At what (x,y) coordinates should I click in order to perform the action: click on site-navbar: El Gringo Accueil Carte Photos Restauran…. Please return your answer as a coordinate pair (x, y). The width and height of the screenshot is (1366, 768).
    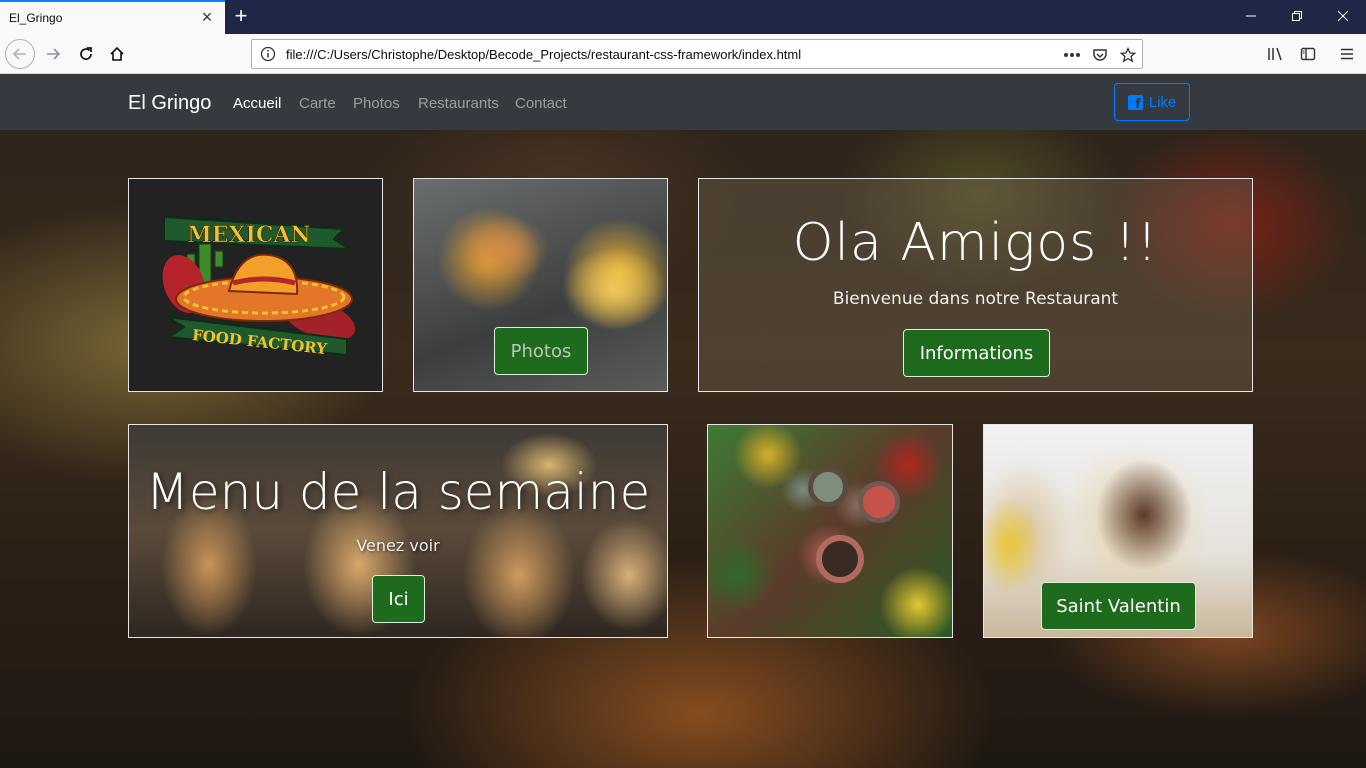
    Looking at the image, I should click on (683, 102).